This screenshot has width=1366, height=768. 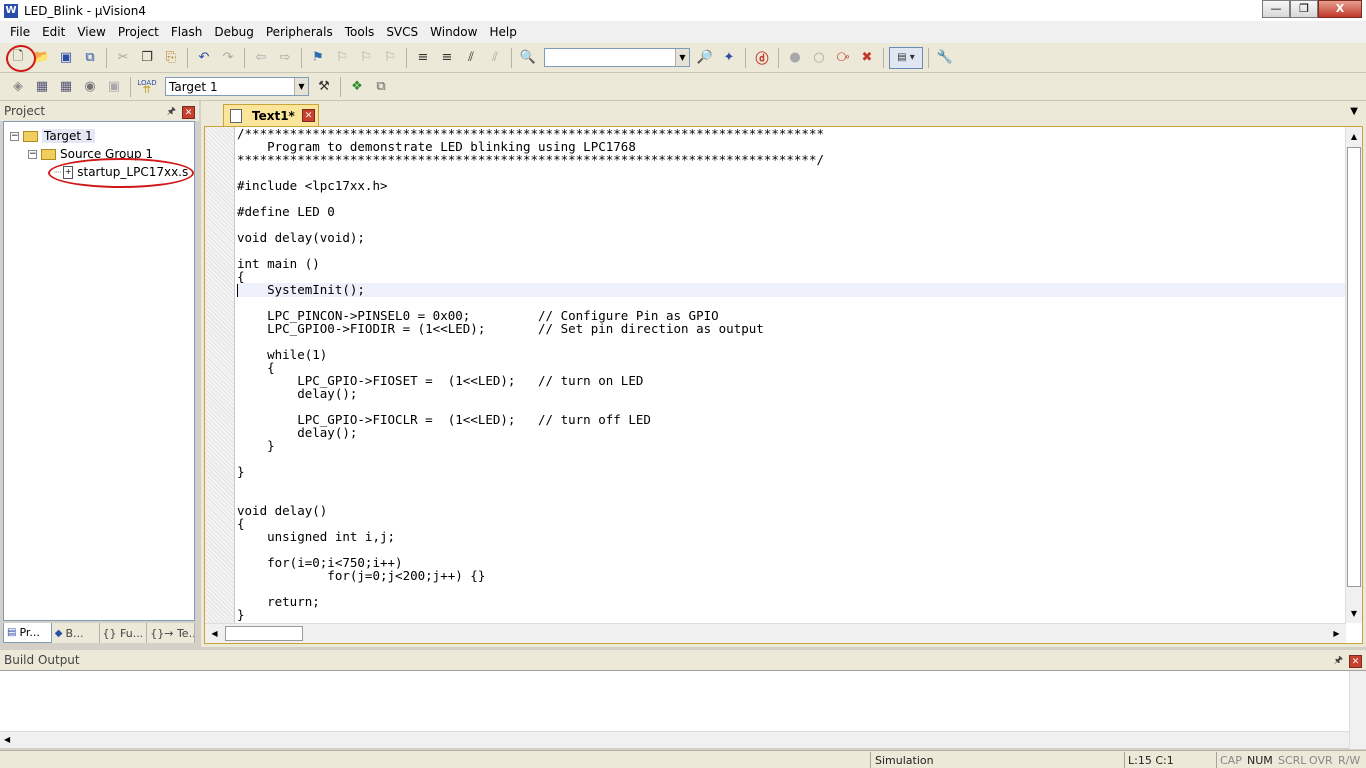 What do you see at coordinates (495, 58) in the screenshot?
I see `uncomment-icon: ⫽` at bounding box center [495, 58].